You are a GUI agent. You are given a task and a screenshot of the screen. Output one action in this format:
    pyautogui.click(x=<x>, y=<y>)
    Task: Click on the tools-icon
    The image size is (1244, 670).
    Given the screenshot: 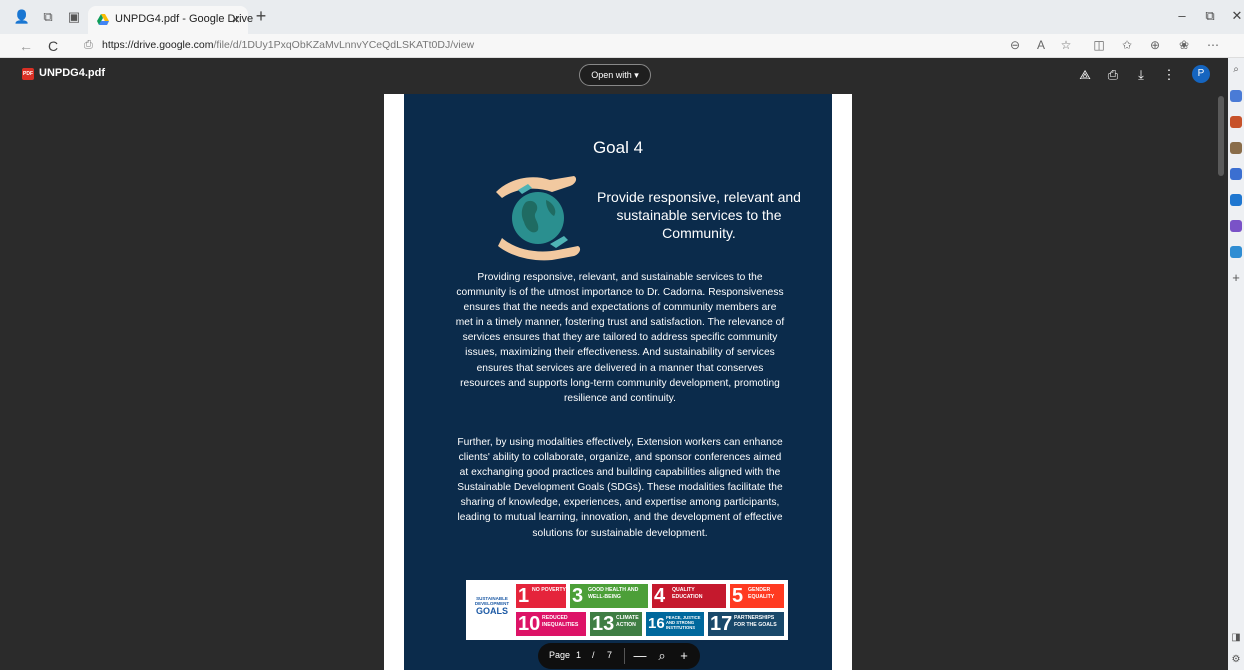 What is the action you would take?
    pyautogui.click(x=1236, y=148)
    